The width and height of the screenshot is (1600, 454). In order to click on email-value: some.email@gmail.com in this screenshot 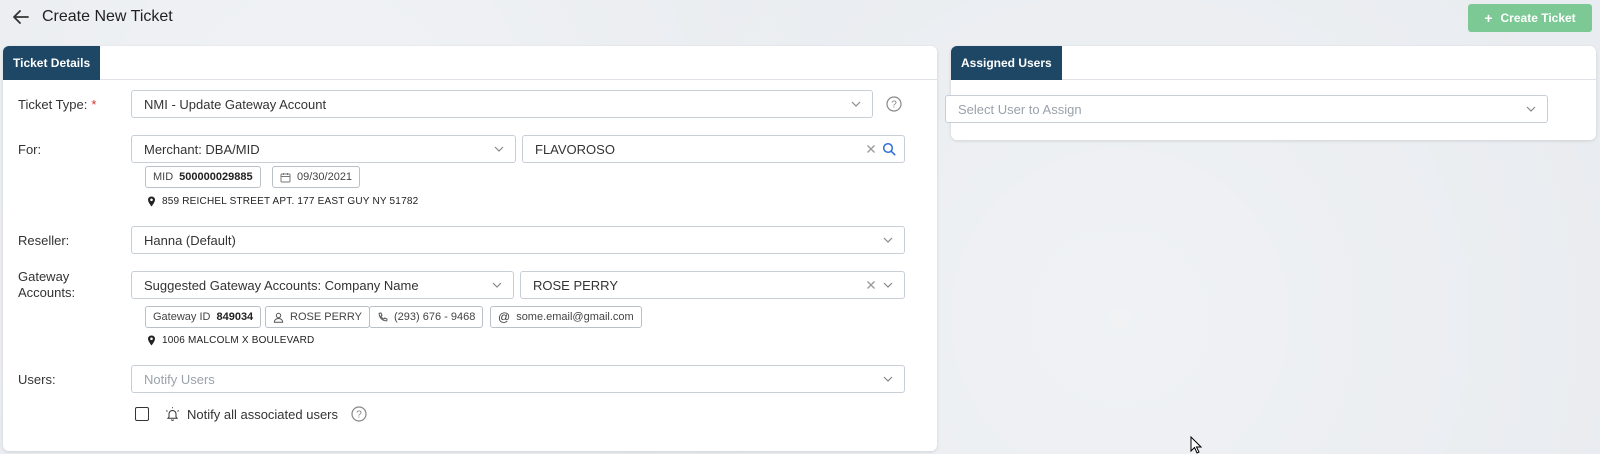, I will do `click(575, 317)`.